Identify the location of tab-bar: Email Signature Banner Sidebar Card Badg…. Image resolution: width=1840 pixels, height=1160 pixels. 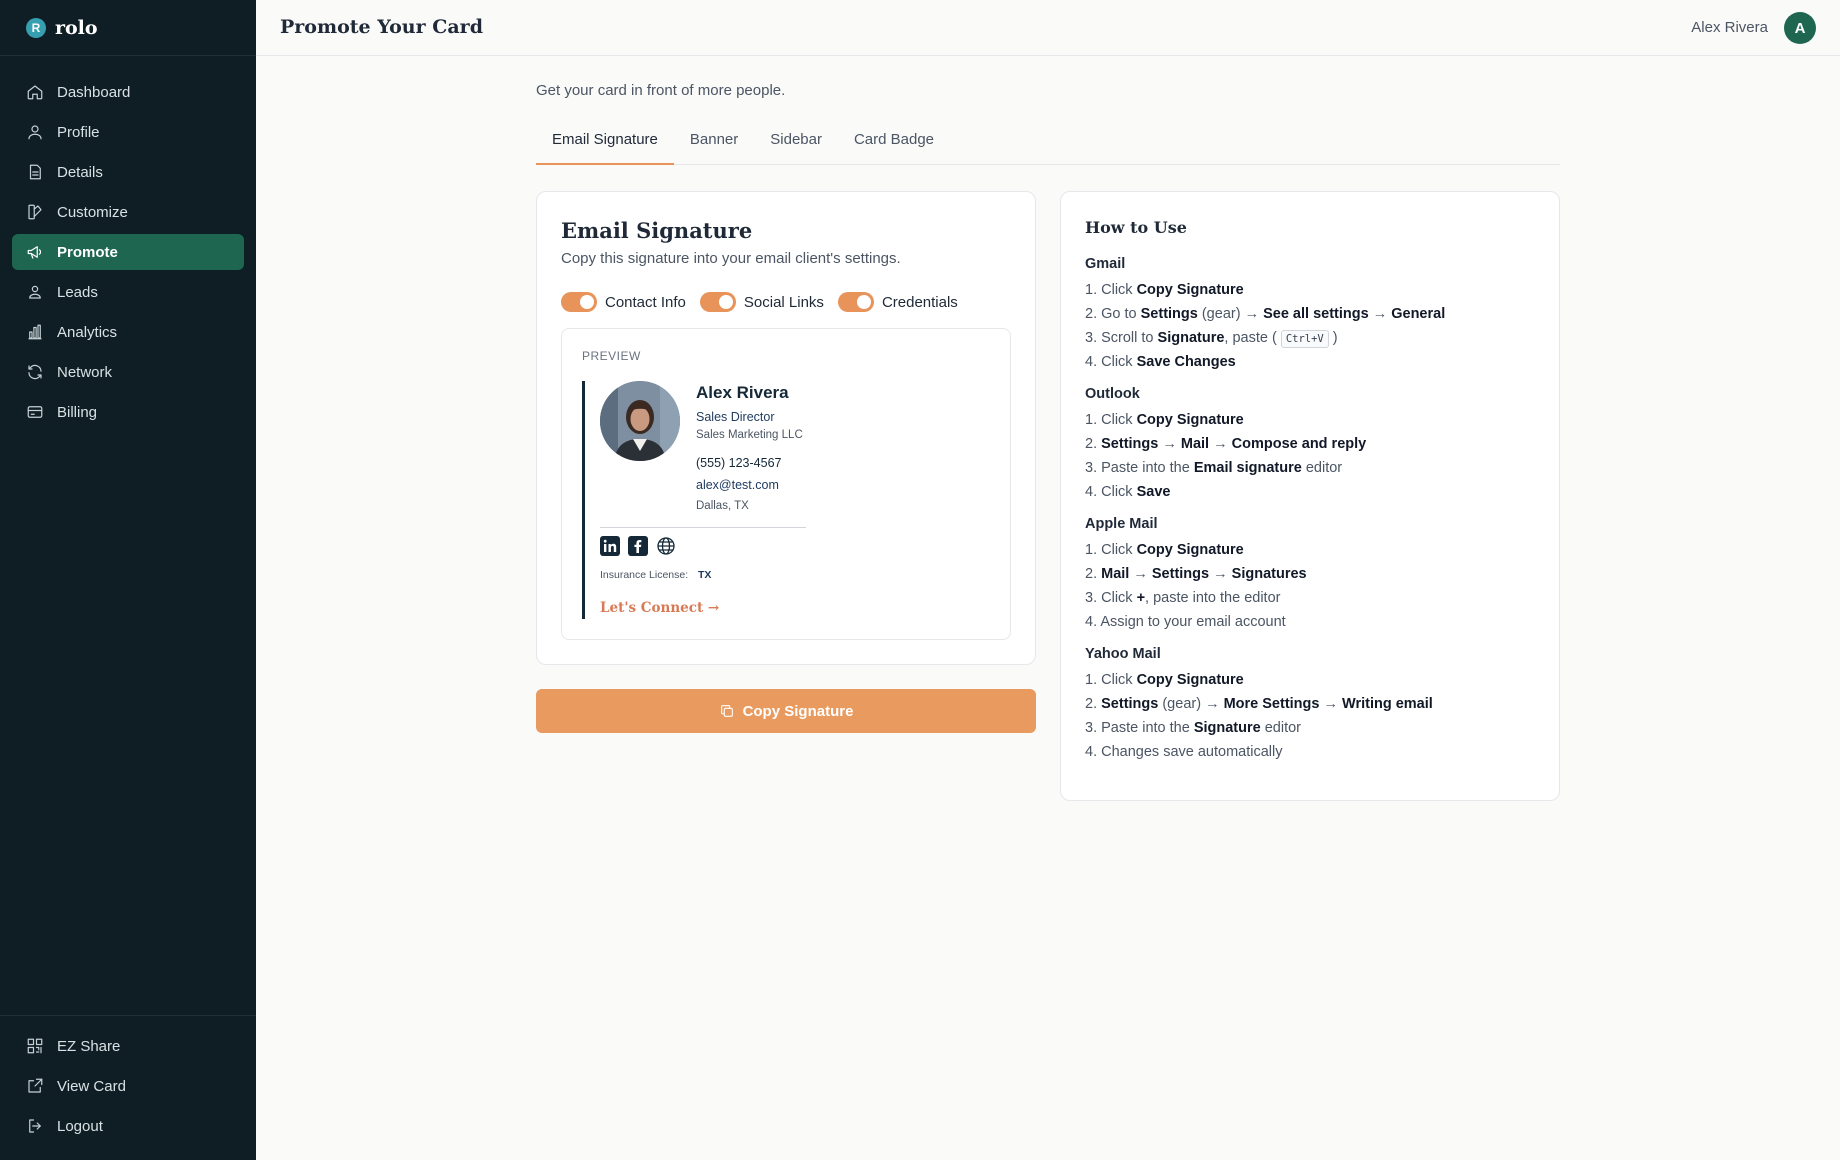
(1048, 145).